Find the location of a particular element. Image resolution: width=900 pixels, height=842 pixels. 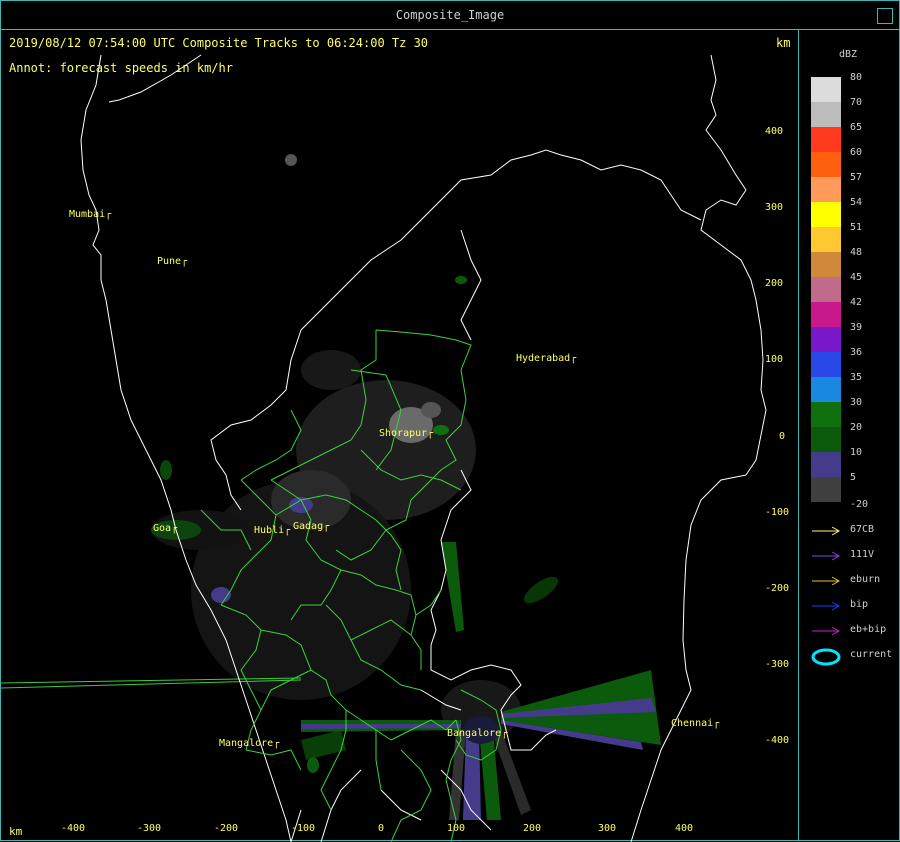

legend-swatch-label: 48 is located at coordinates (856, 252).